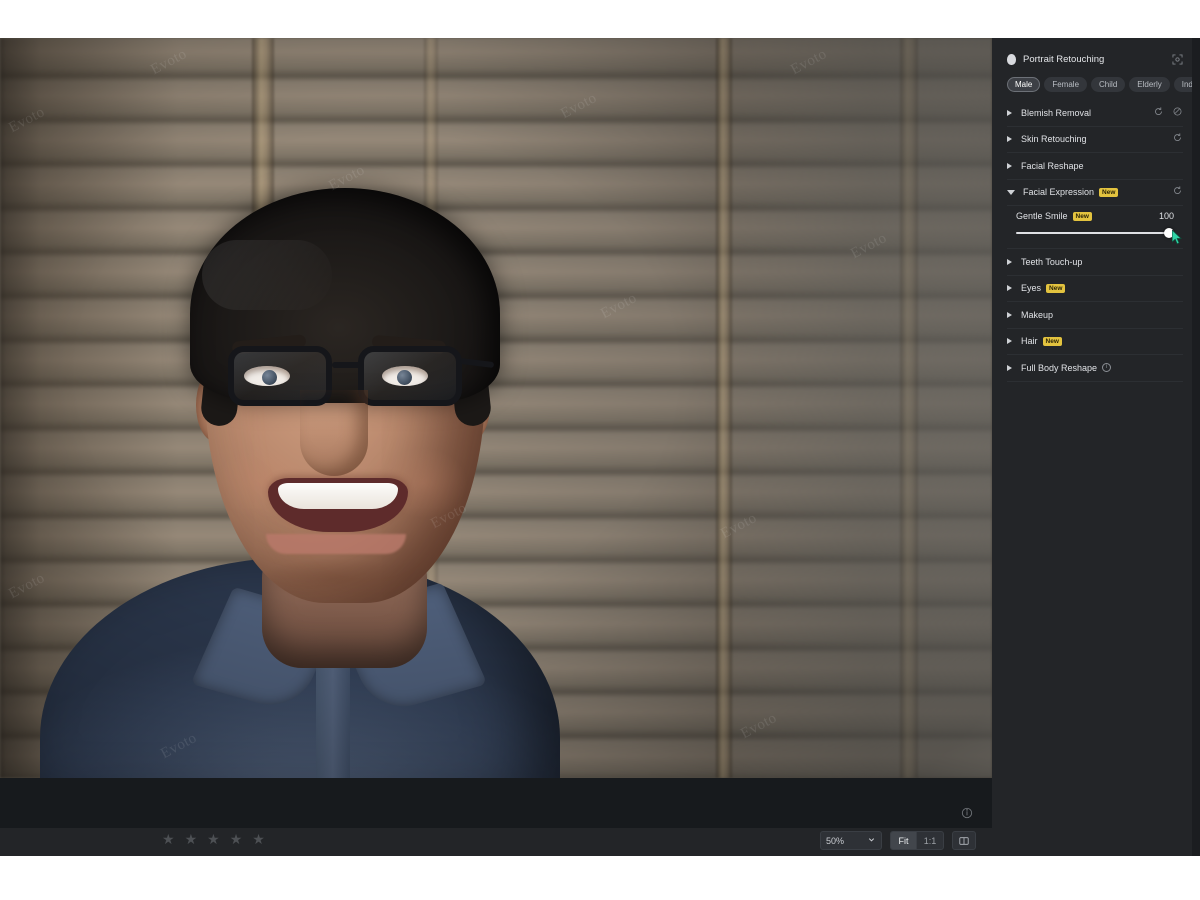 The width and height of the screenshot is (1200, 900). What do you see at coordinates (496, 842) in the screenshot?
I see `viewer-bottom-toolbar: ★ ★ ★ ★ ★ 50% Fit 1:1` at bounding box center [496, 842].